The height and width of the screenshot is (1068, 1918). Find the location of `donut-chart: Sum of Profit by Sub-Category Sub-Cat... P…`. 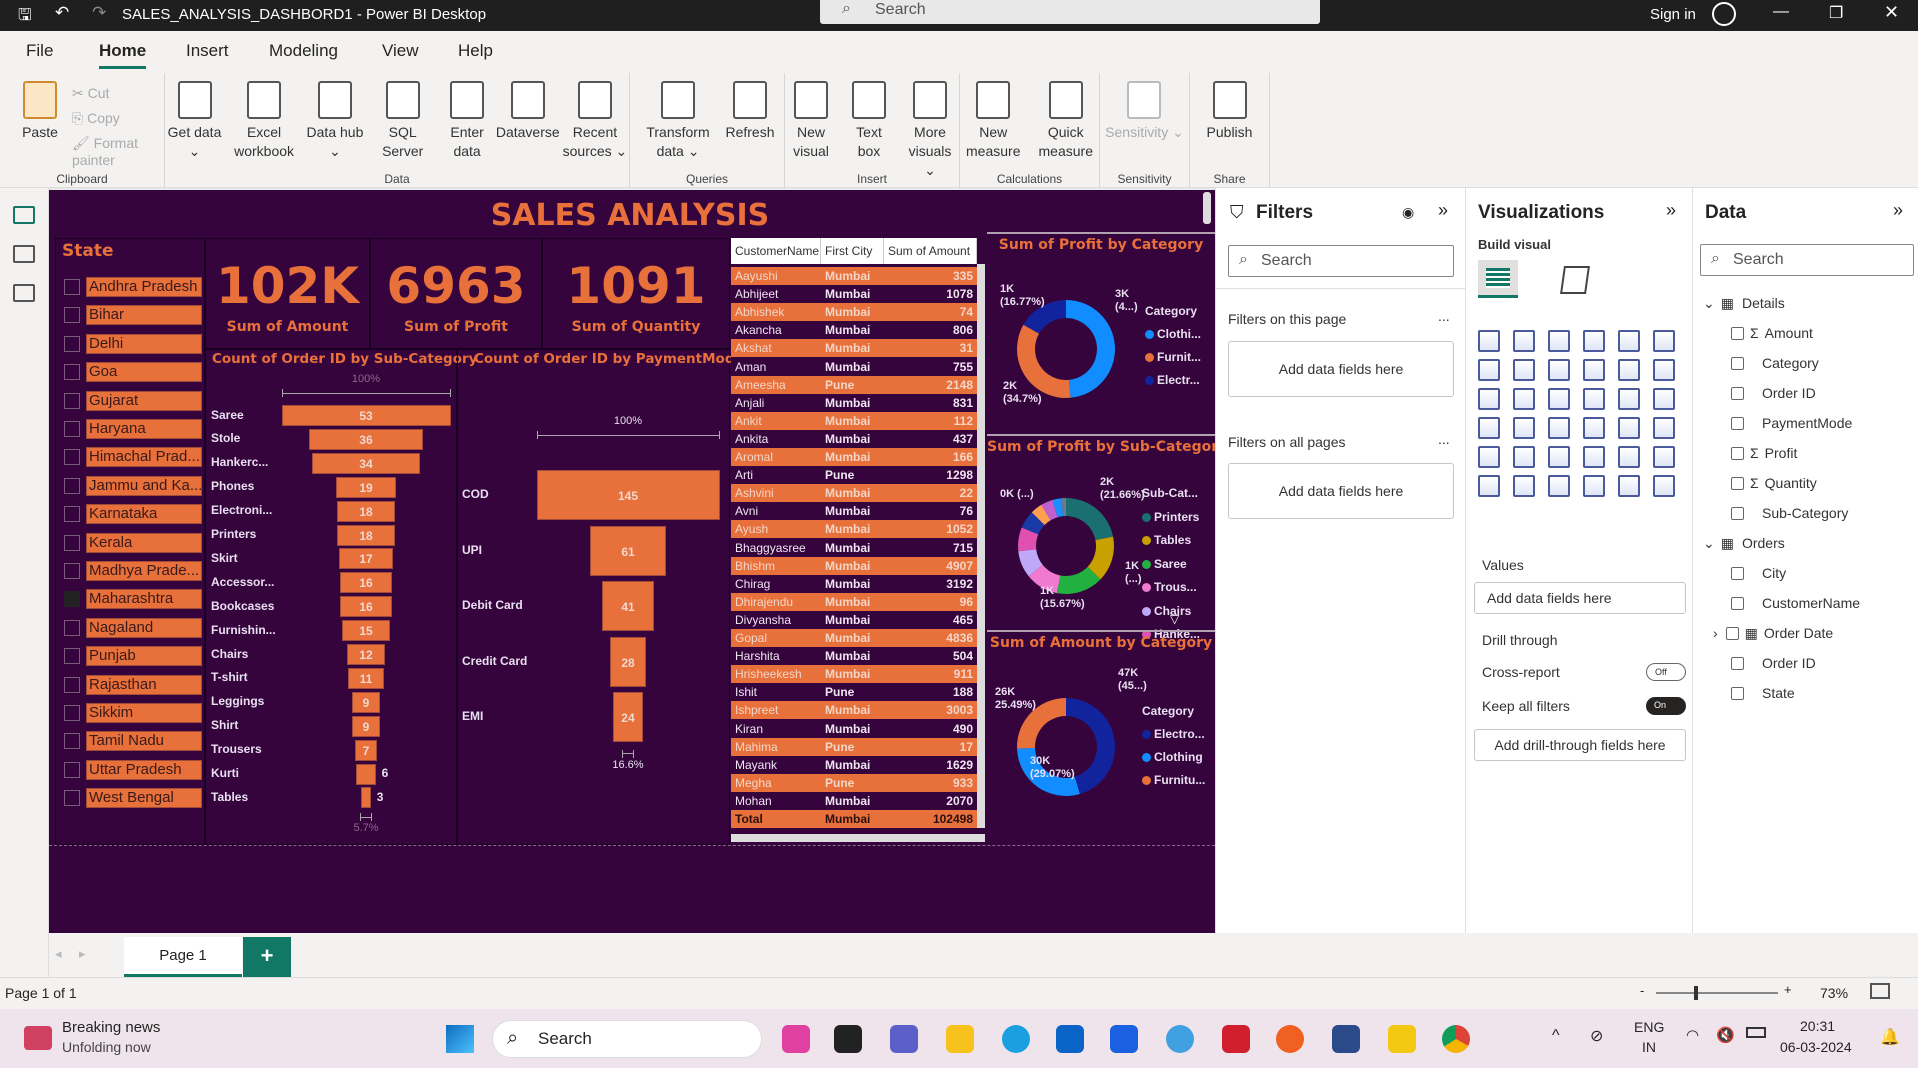

donut-chart: Sum of Profit by Sub-Category Sub-Cat... P… is located at coordinates (1107, 537).